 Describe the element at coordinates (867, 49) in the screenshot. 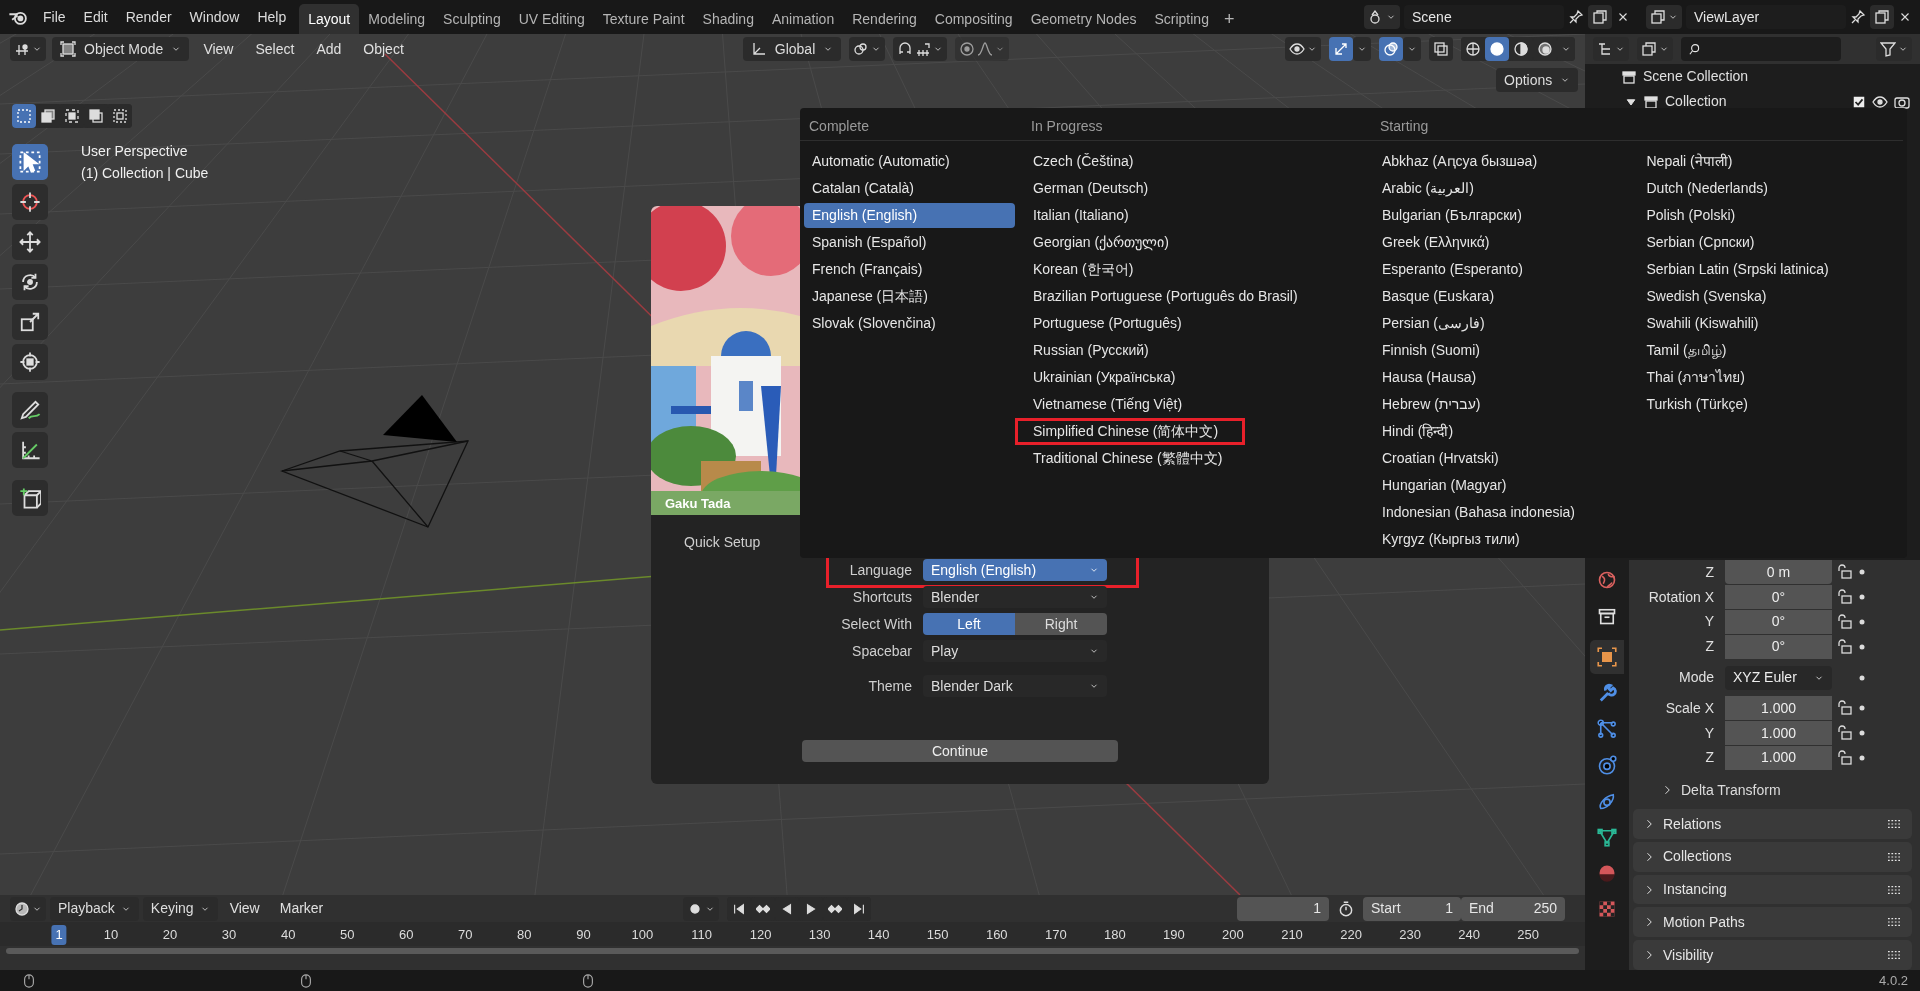

I see `pivot-point-button` at that location.